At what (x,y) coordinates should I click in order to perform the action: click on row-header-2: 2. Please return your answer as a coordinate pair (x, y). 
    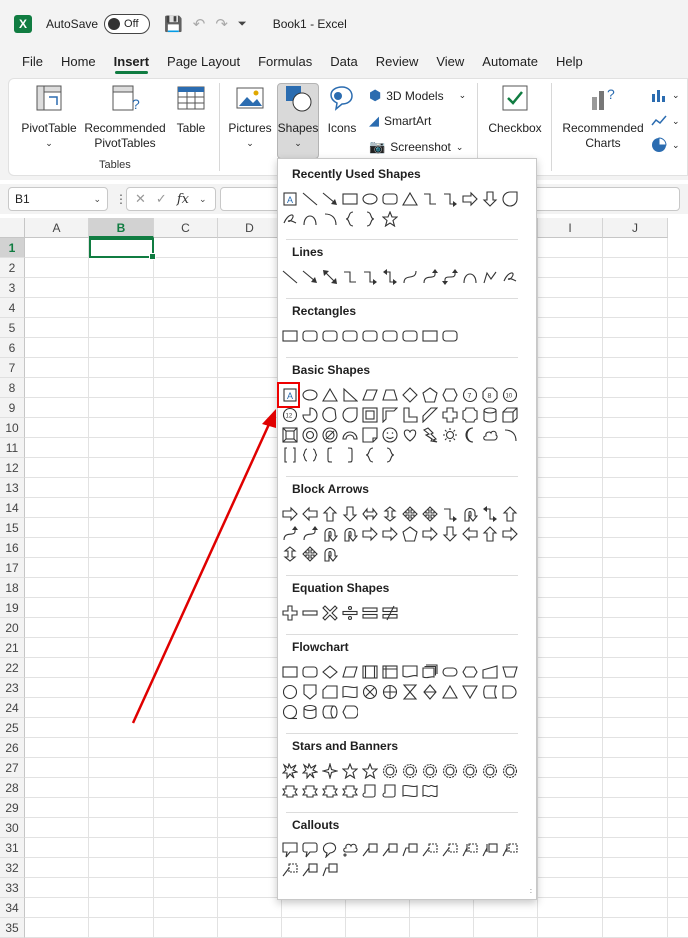
    Looking at the image, I should click on (12, 268).